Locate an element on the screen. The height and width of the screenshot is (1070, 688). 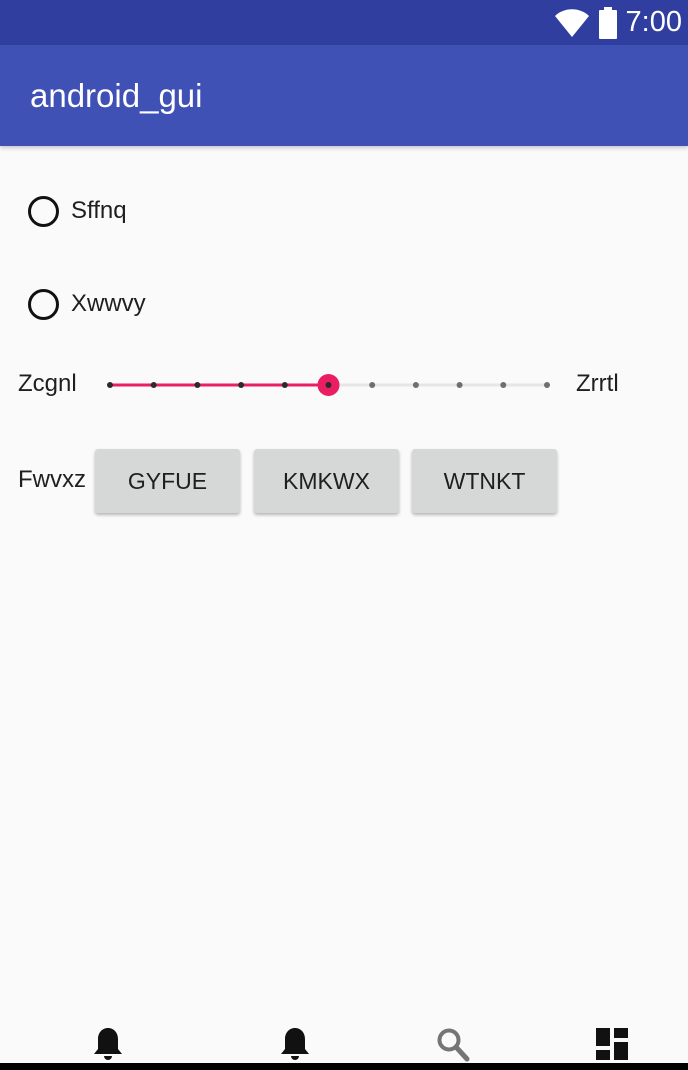
kmkwx-button: KMKWX is located at coordinates (326, 481).